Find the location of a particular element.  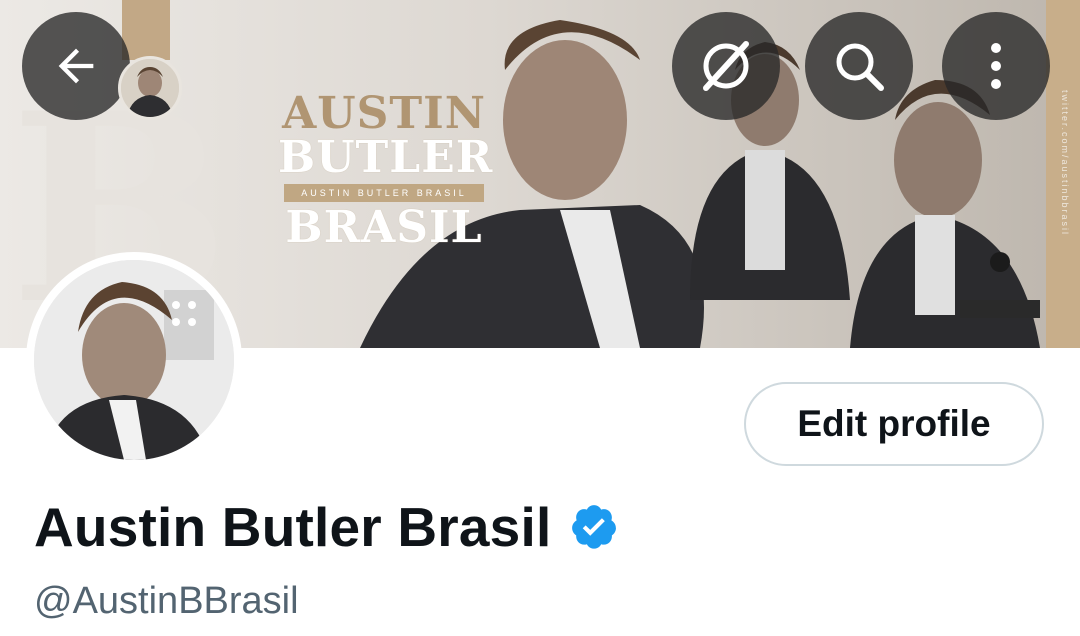

banner-logo-line-2: BUTLER is located at coordinates (386, 157).